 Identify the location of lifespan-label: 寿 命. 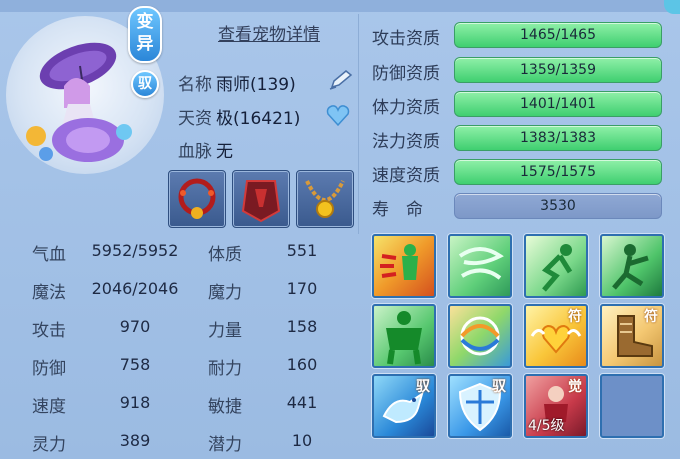
(397, 210).